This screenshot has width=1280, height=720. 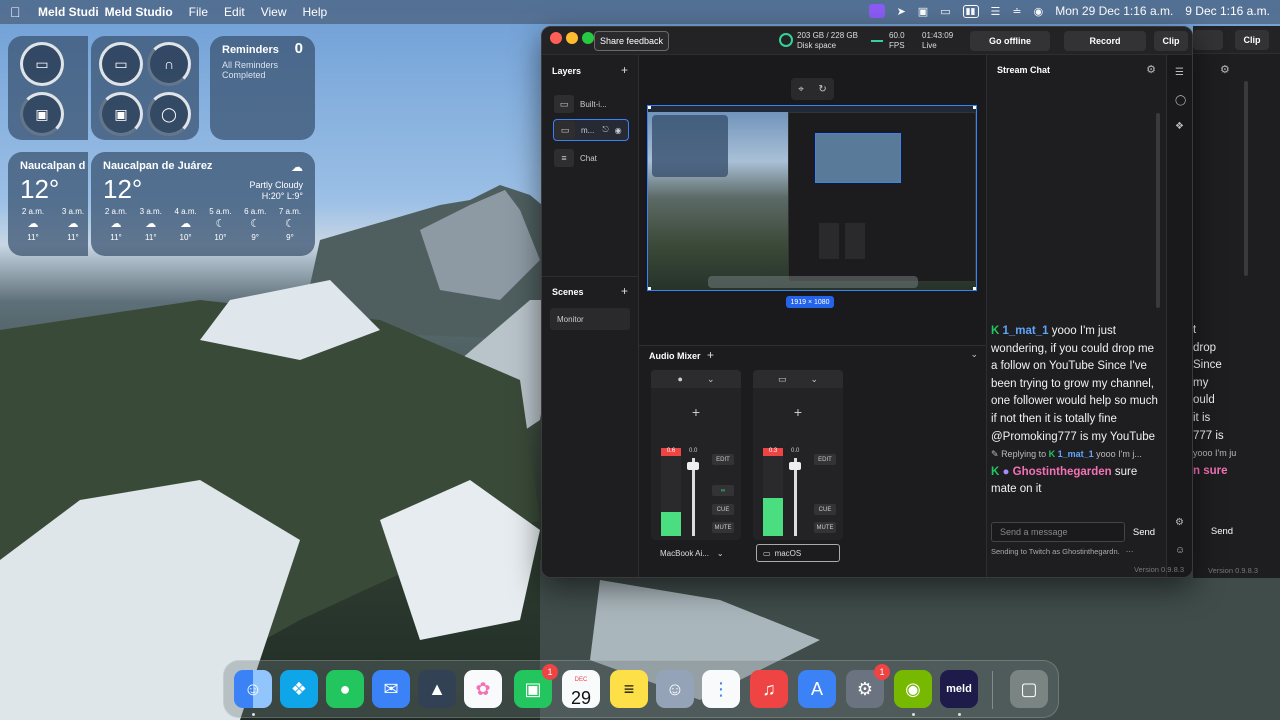 What do you see at coordinates (868, 686) in the screenshot?
I see `system-settings-icon: ⚙ 1` at bounding box center [868, 686].